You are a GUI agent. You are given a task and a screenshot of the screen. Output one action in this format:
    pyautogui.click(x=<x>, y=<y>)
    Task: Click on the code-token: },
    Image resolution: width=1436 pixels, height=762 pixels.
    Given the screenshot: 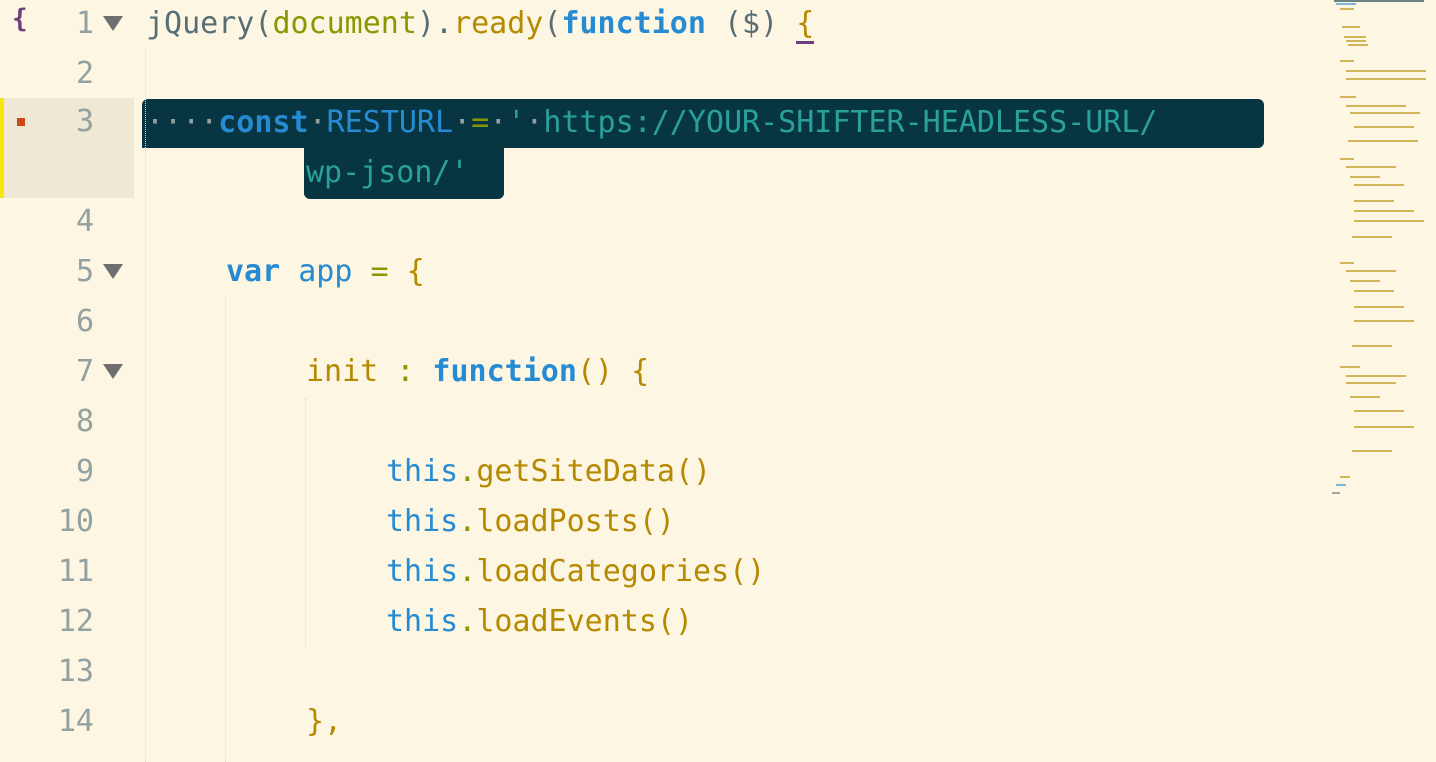 What is the action you would take?
    pyautogui.click(x=324, y=721)
    